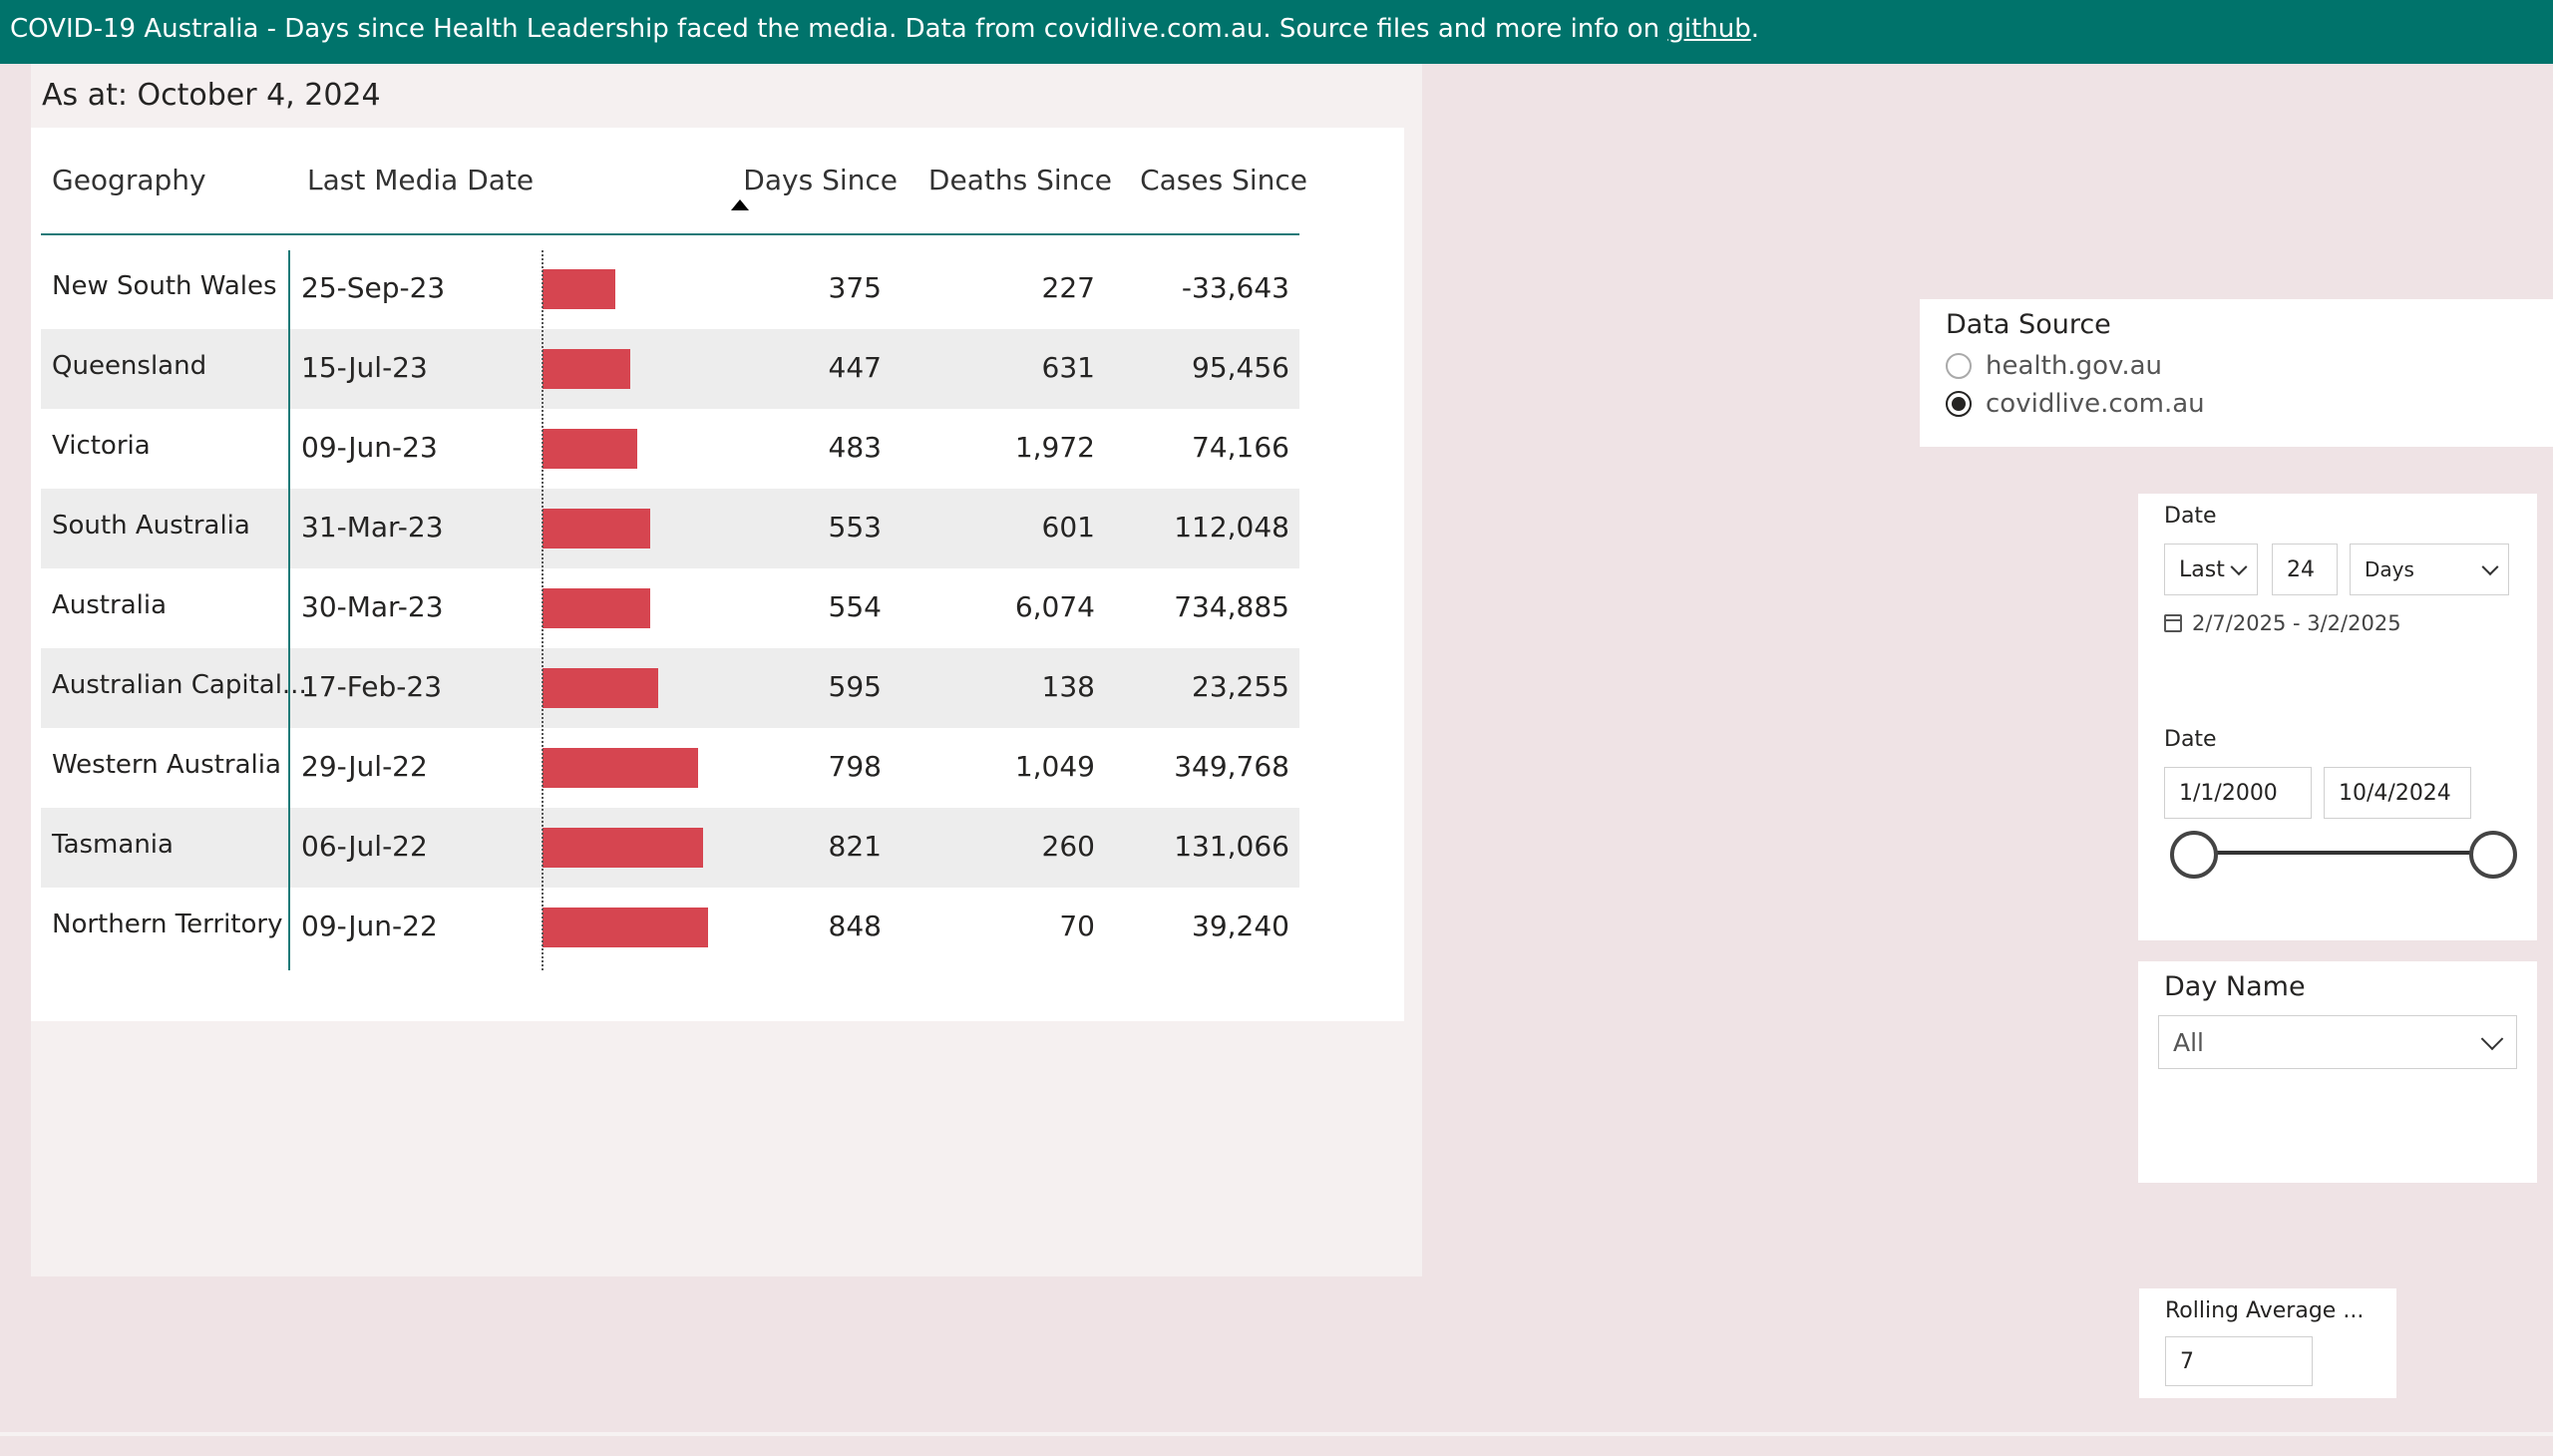 The height and width of the screenshot is (1456, 2553). I want to click on radio-checked-icon, so click(1959, 404).